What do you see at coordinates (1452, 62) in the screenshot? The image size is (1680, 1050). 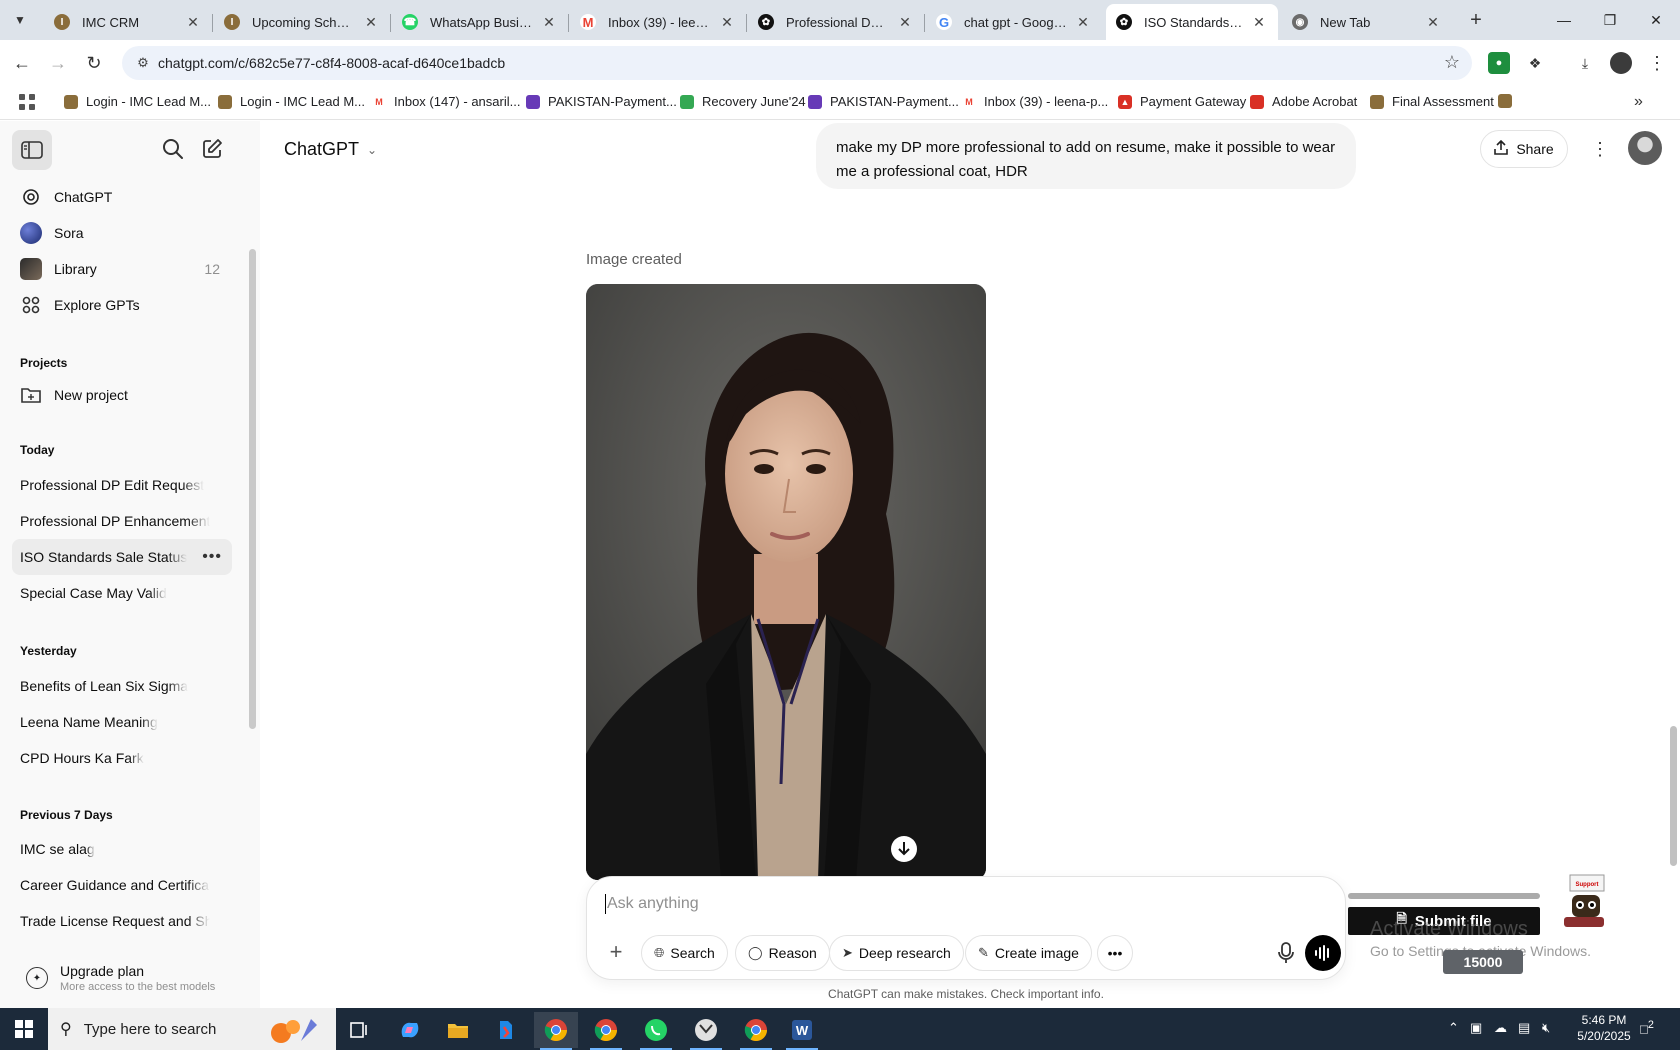 I see `bookmark-star-icon: ☆` at bounding box center [1452, 62].